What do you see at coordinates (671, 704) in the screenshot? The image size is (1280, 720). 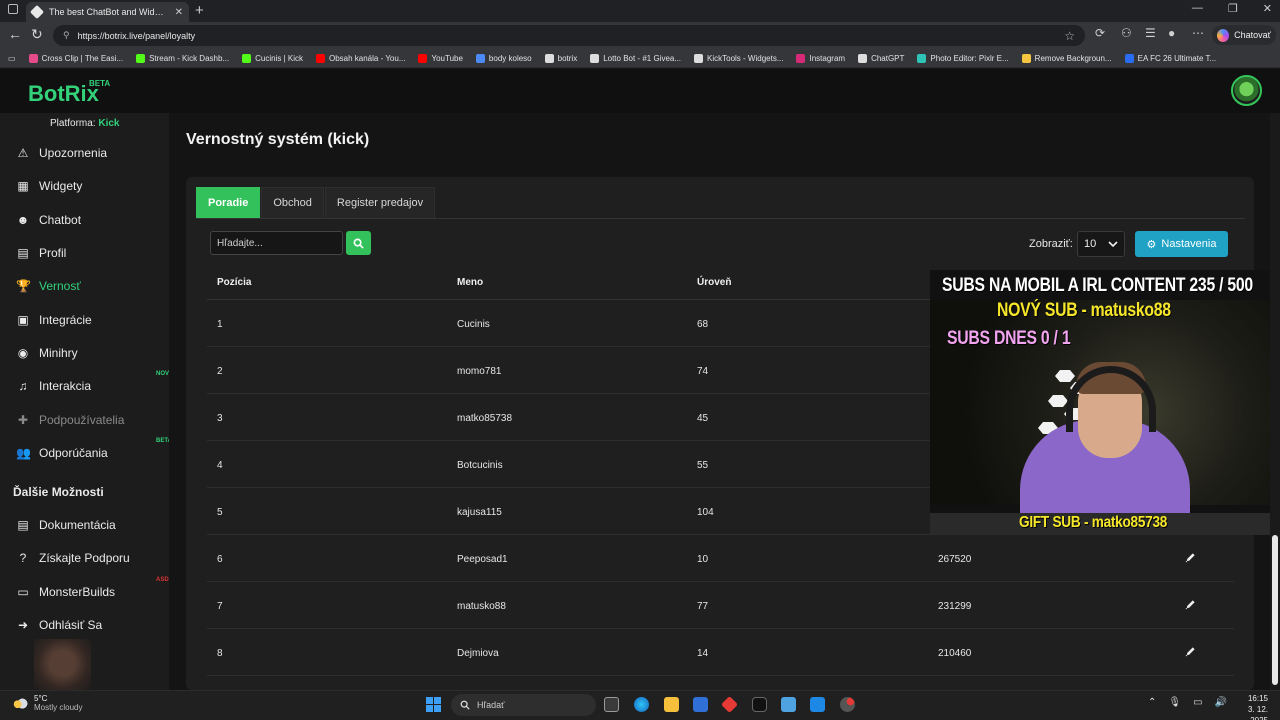 I see `file-explorer-icon` at bounding box center [671, 704].